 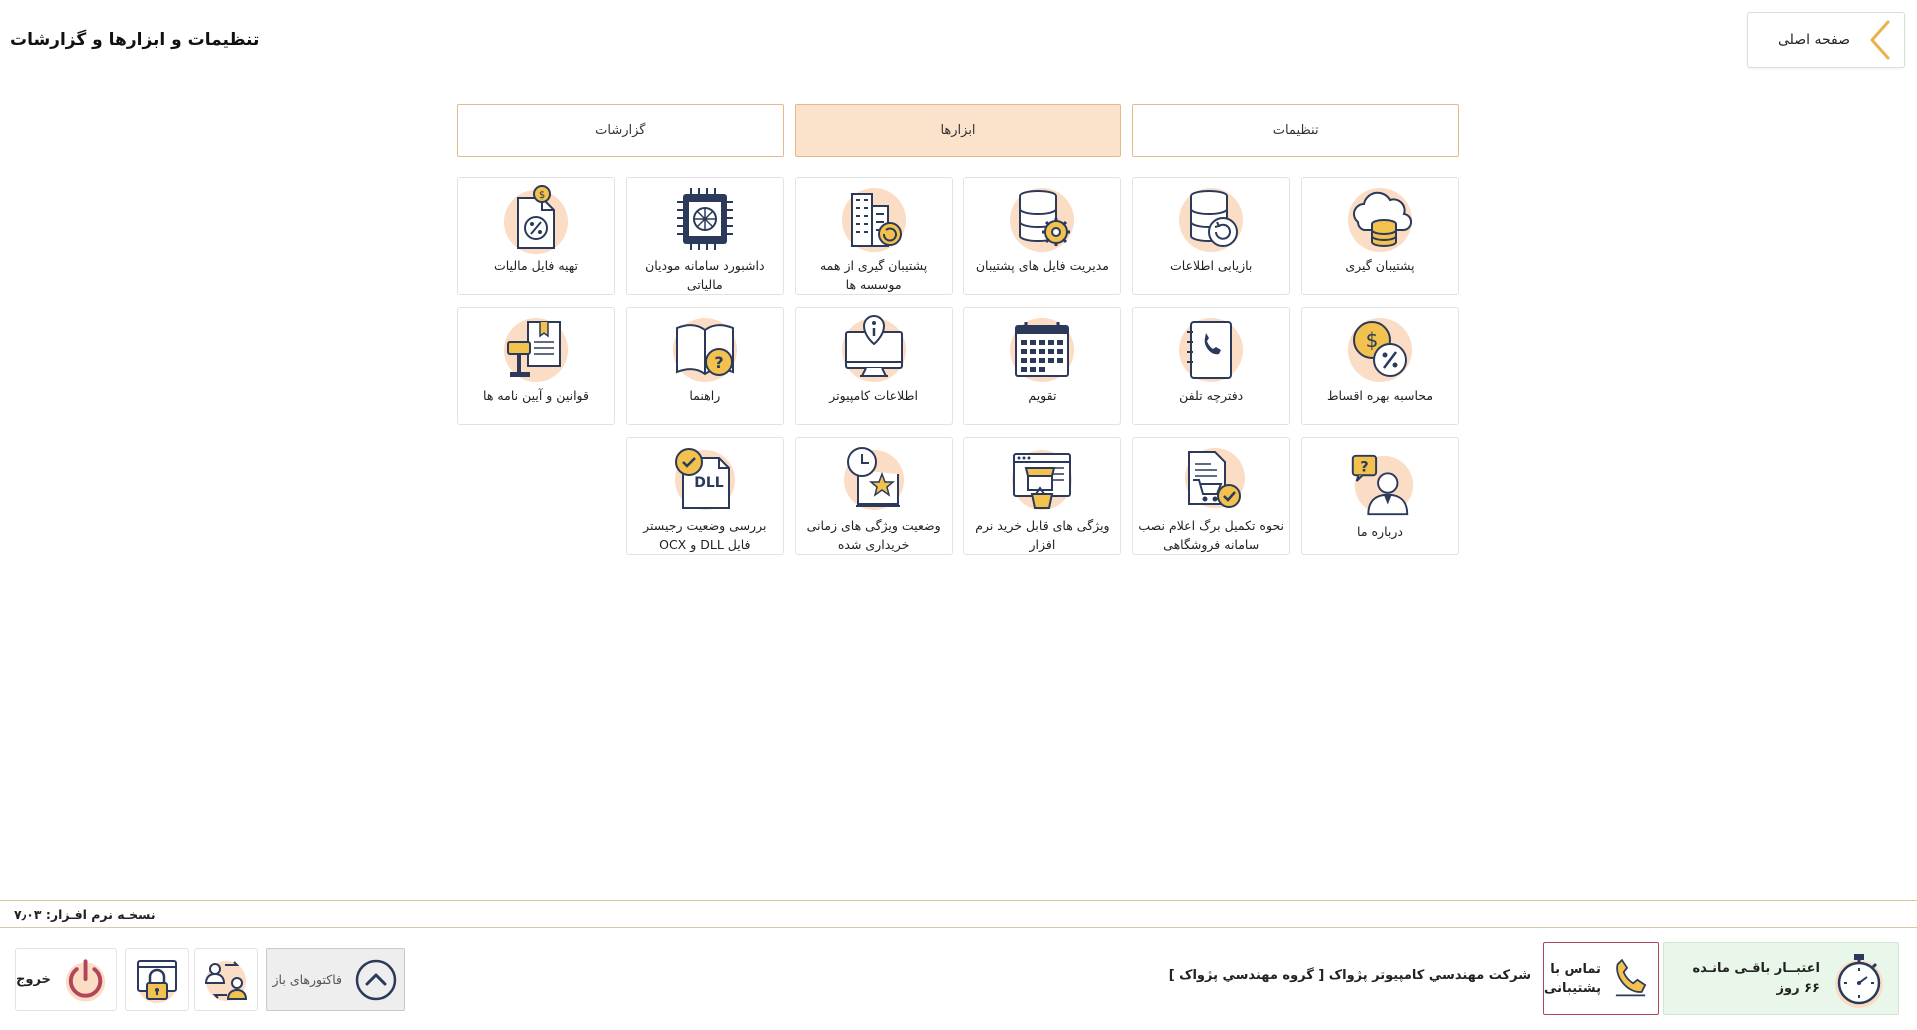 I want to click on tool-help: ? راهنما, so click(x=704, y=366).